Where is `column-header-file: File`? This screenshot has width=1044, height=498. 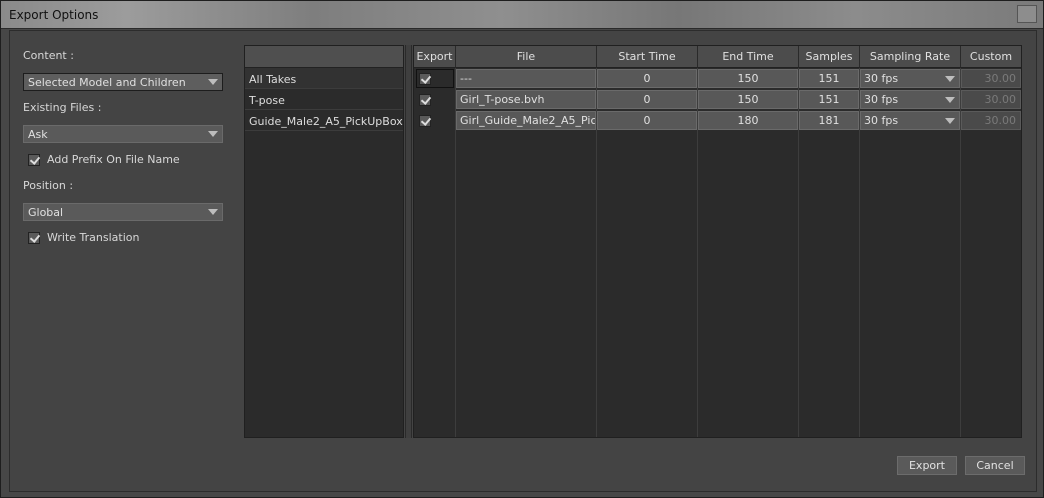
column-header-file: File is located at coordinates (526, 57).